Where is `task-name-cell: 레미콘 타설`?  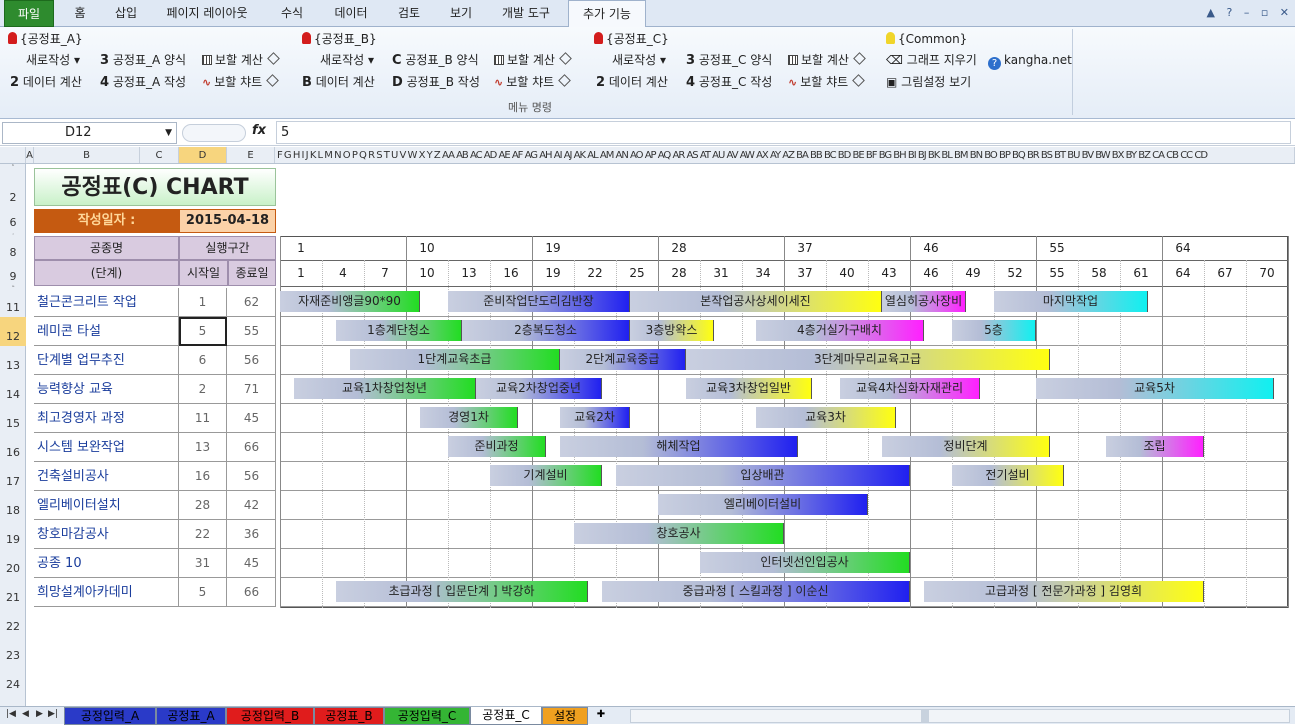 task-name-cell: 레미콘 타설 is located at coordinates (106, 331).